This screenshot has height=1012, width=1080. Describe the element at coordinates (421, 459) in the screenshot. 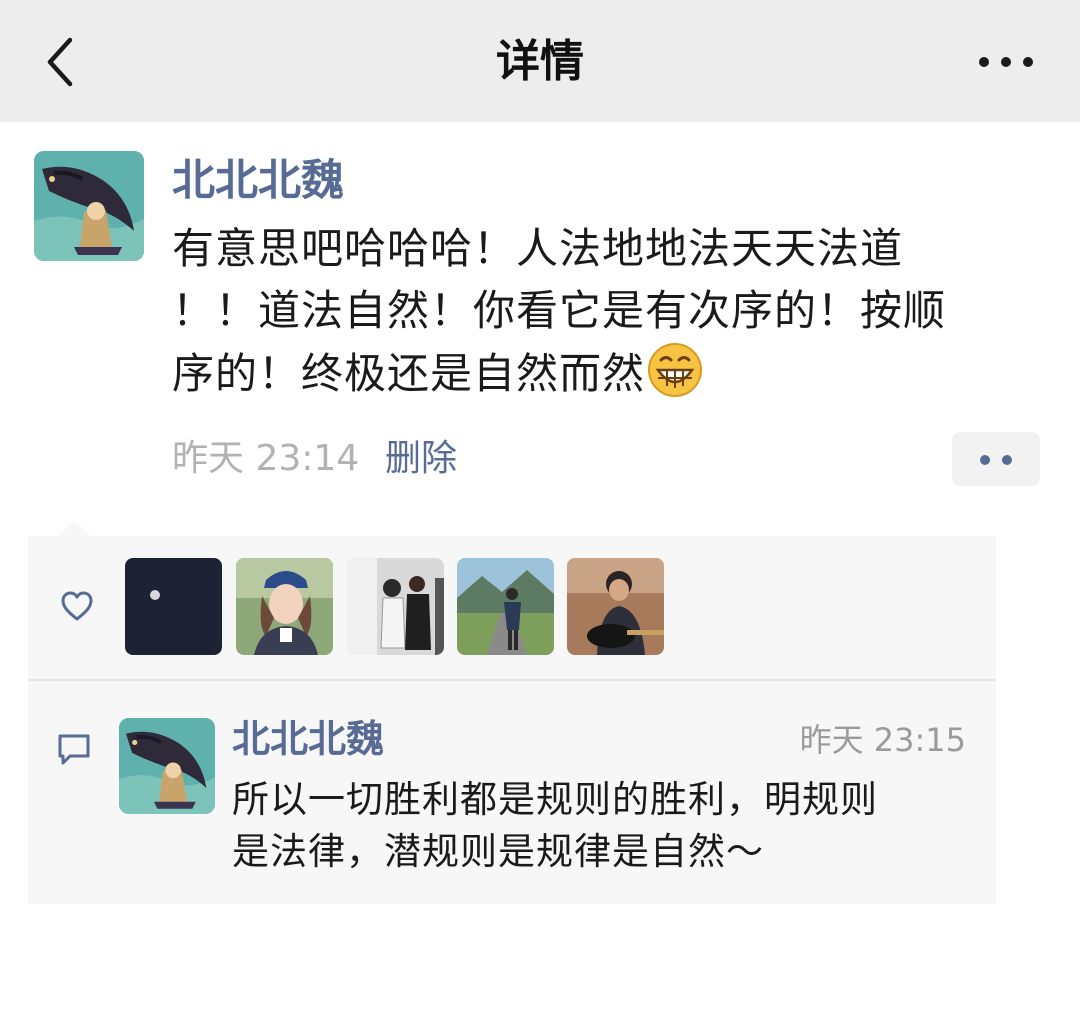

I see `delete-button: 删除` at that location.